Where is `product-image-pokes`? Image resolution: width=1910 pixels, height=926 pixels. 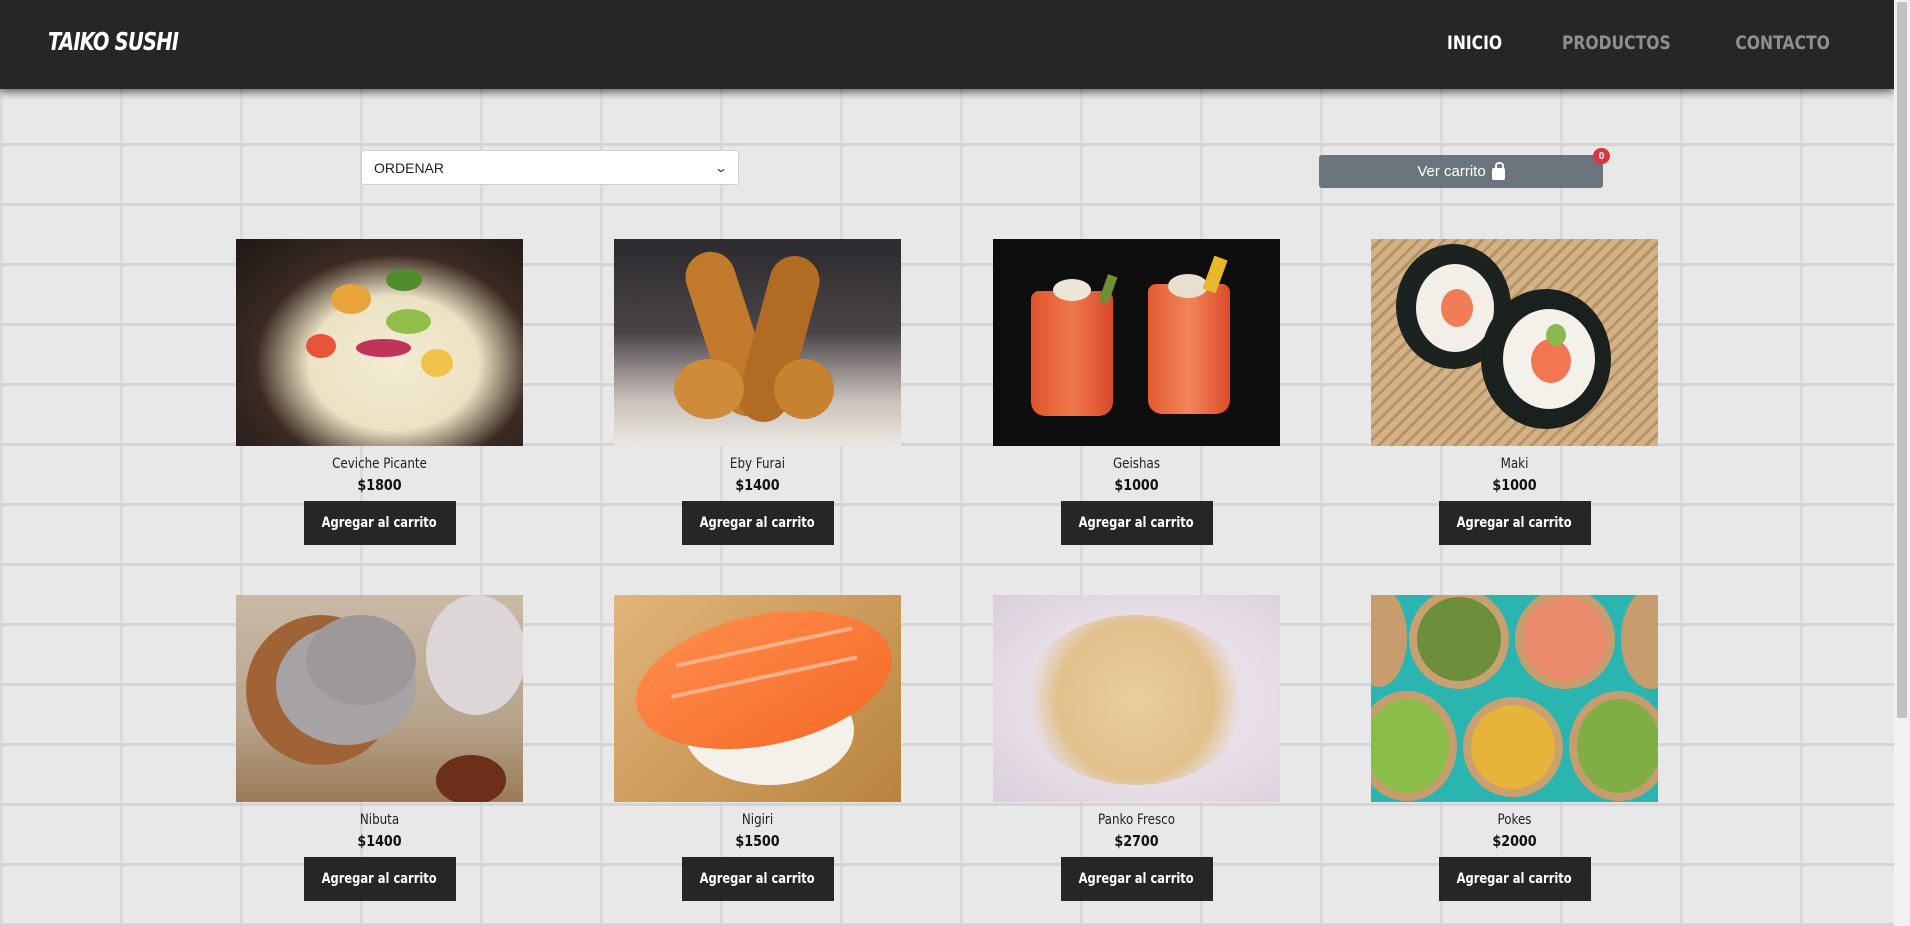 product-image-pokes is located at coordinates (1514, 698).